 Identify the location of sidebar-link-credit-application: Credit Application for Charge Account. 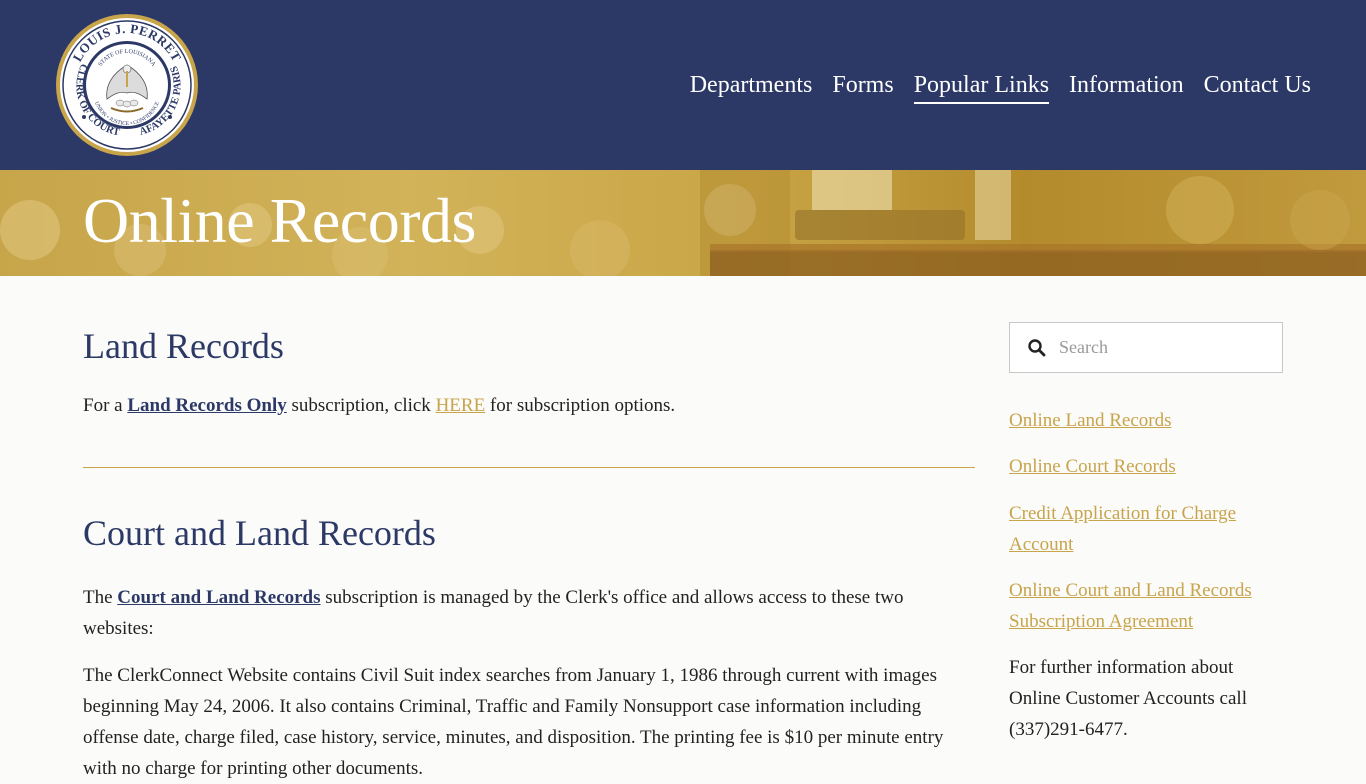
(1146, 529).